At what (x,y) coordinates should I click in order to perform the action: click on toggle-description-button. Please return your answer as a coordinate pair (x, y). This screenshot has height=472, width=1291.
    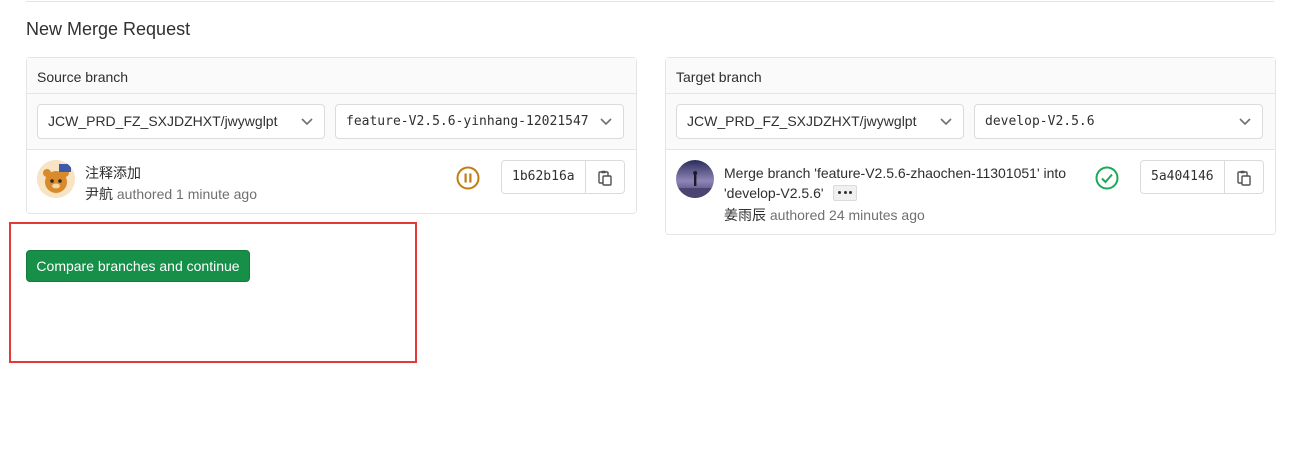
    Looking at the image, I should click on (845, 193).